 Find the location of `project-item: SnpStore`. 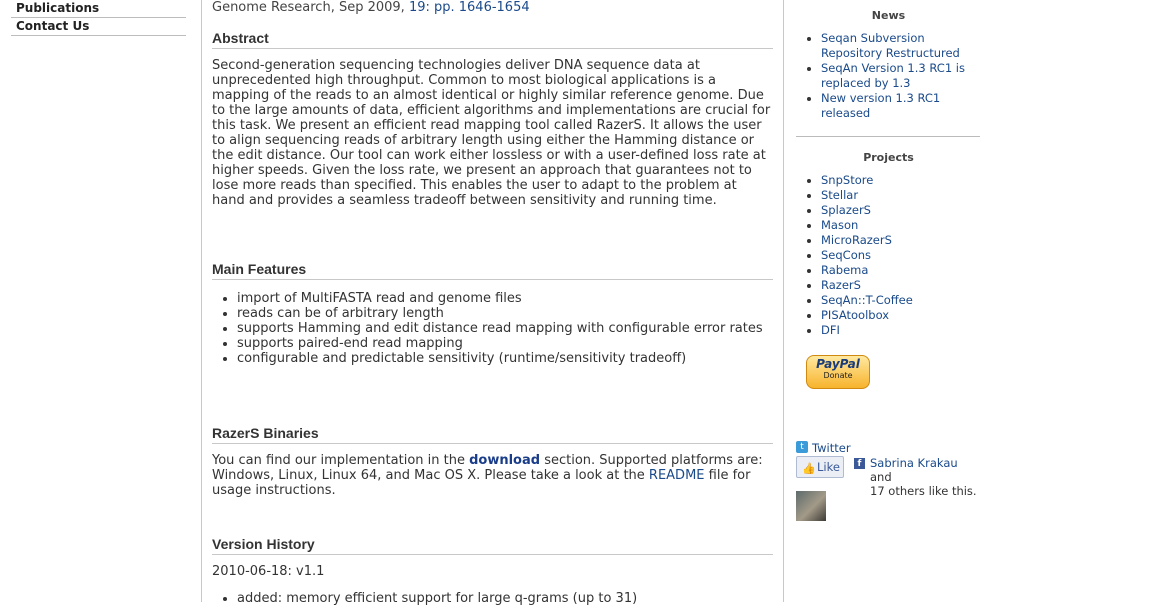

project-item: SnpStore is located at coordinates (901, 180).